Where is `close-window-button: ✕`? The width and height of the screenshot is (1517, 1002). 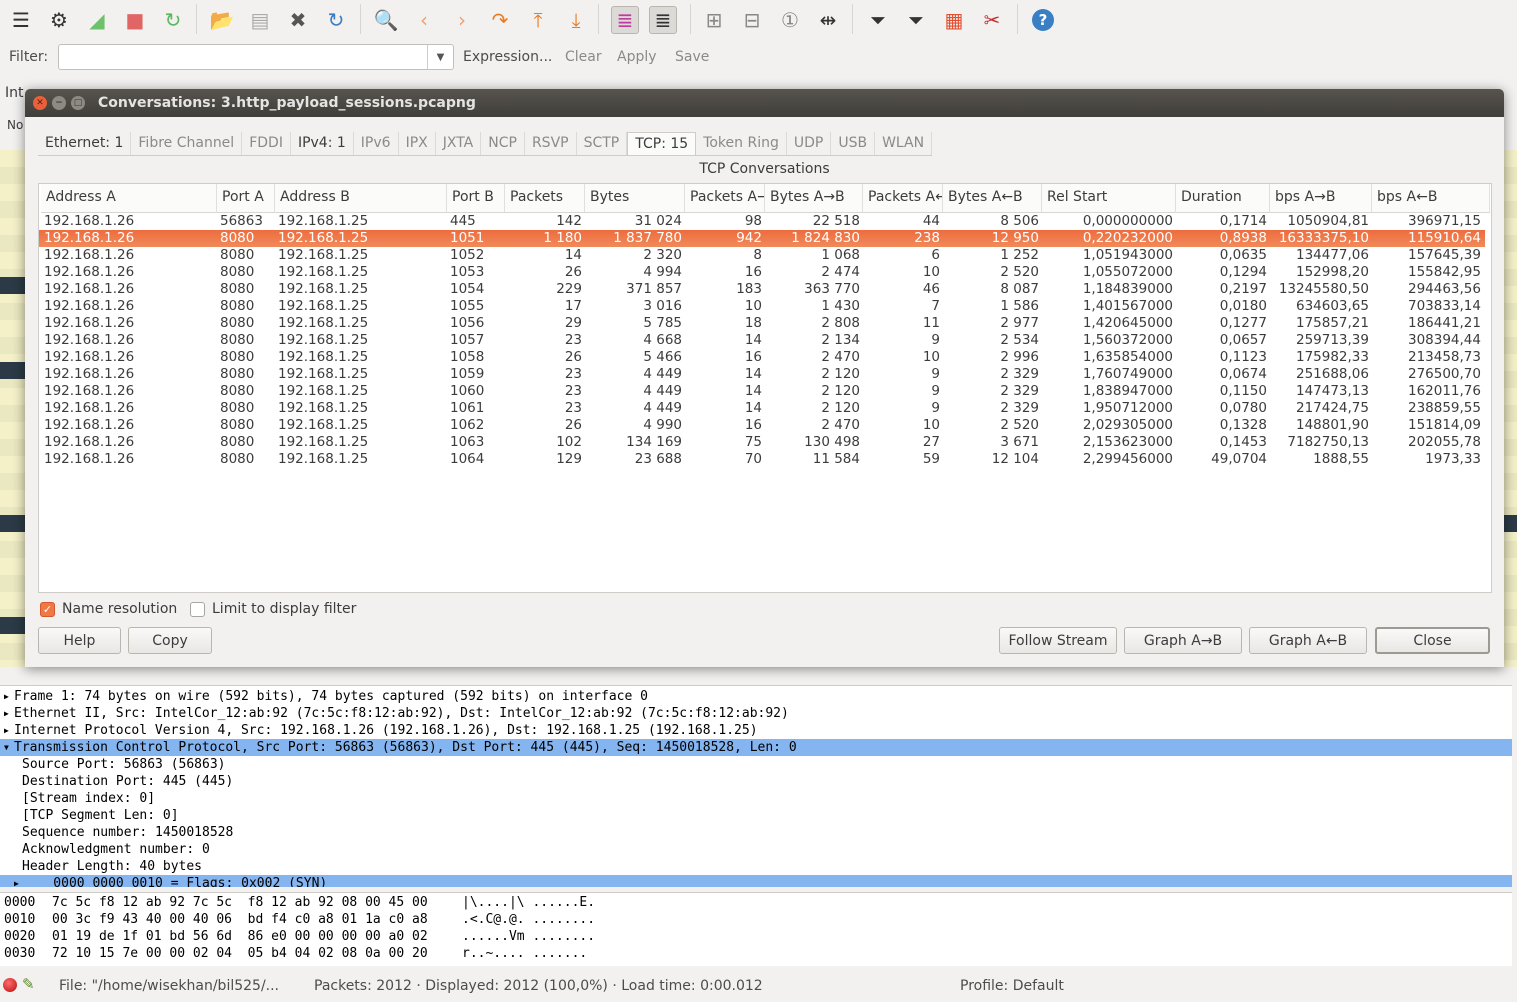 close-window-button: ✕ is located at coordinates (40, 103).